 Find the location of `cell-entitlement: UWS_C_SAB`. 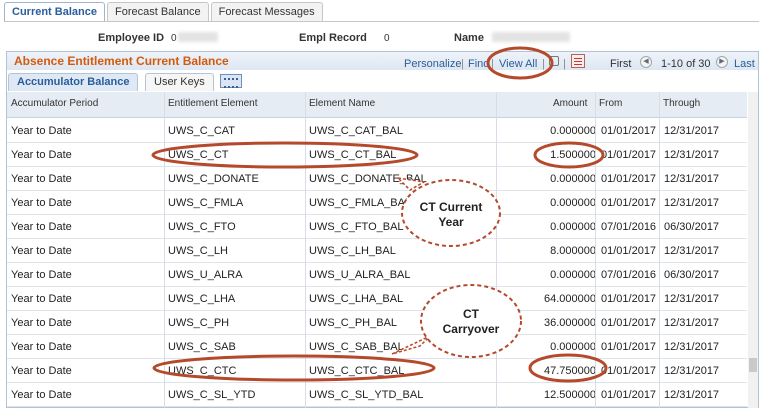

cell-entitlement: UWS_C_SAB is located at coordinates (202, 347).